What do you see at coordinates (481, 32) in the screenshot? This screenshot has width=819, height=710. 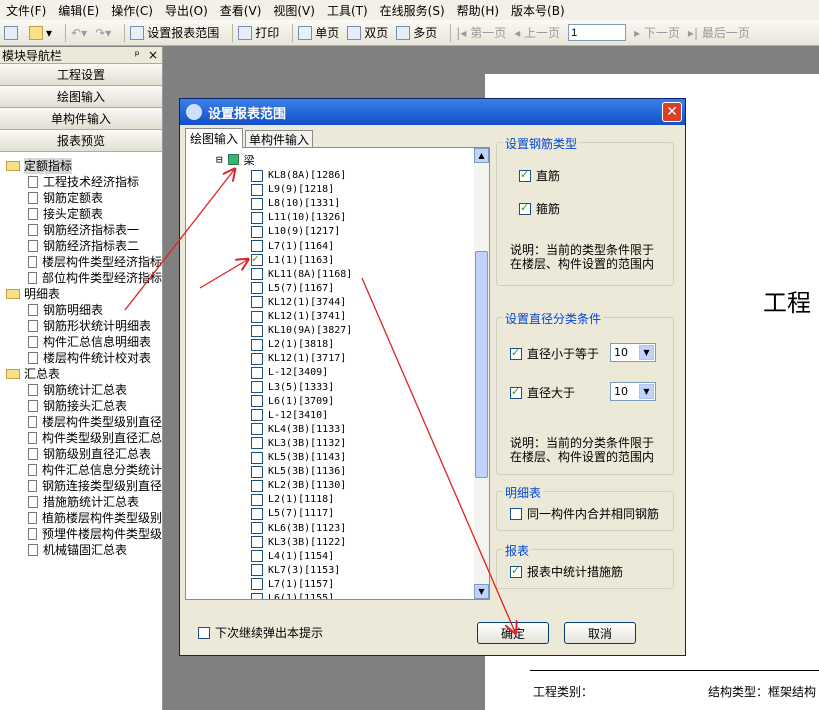 I see `first-page-button: |◂ 第一页` at bounding box center [481, 32].